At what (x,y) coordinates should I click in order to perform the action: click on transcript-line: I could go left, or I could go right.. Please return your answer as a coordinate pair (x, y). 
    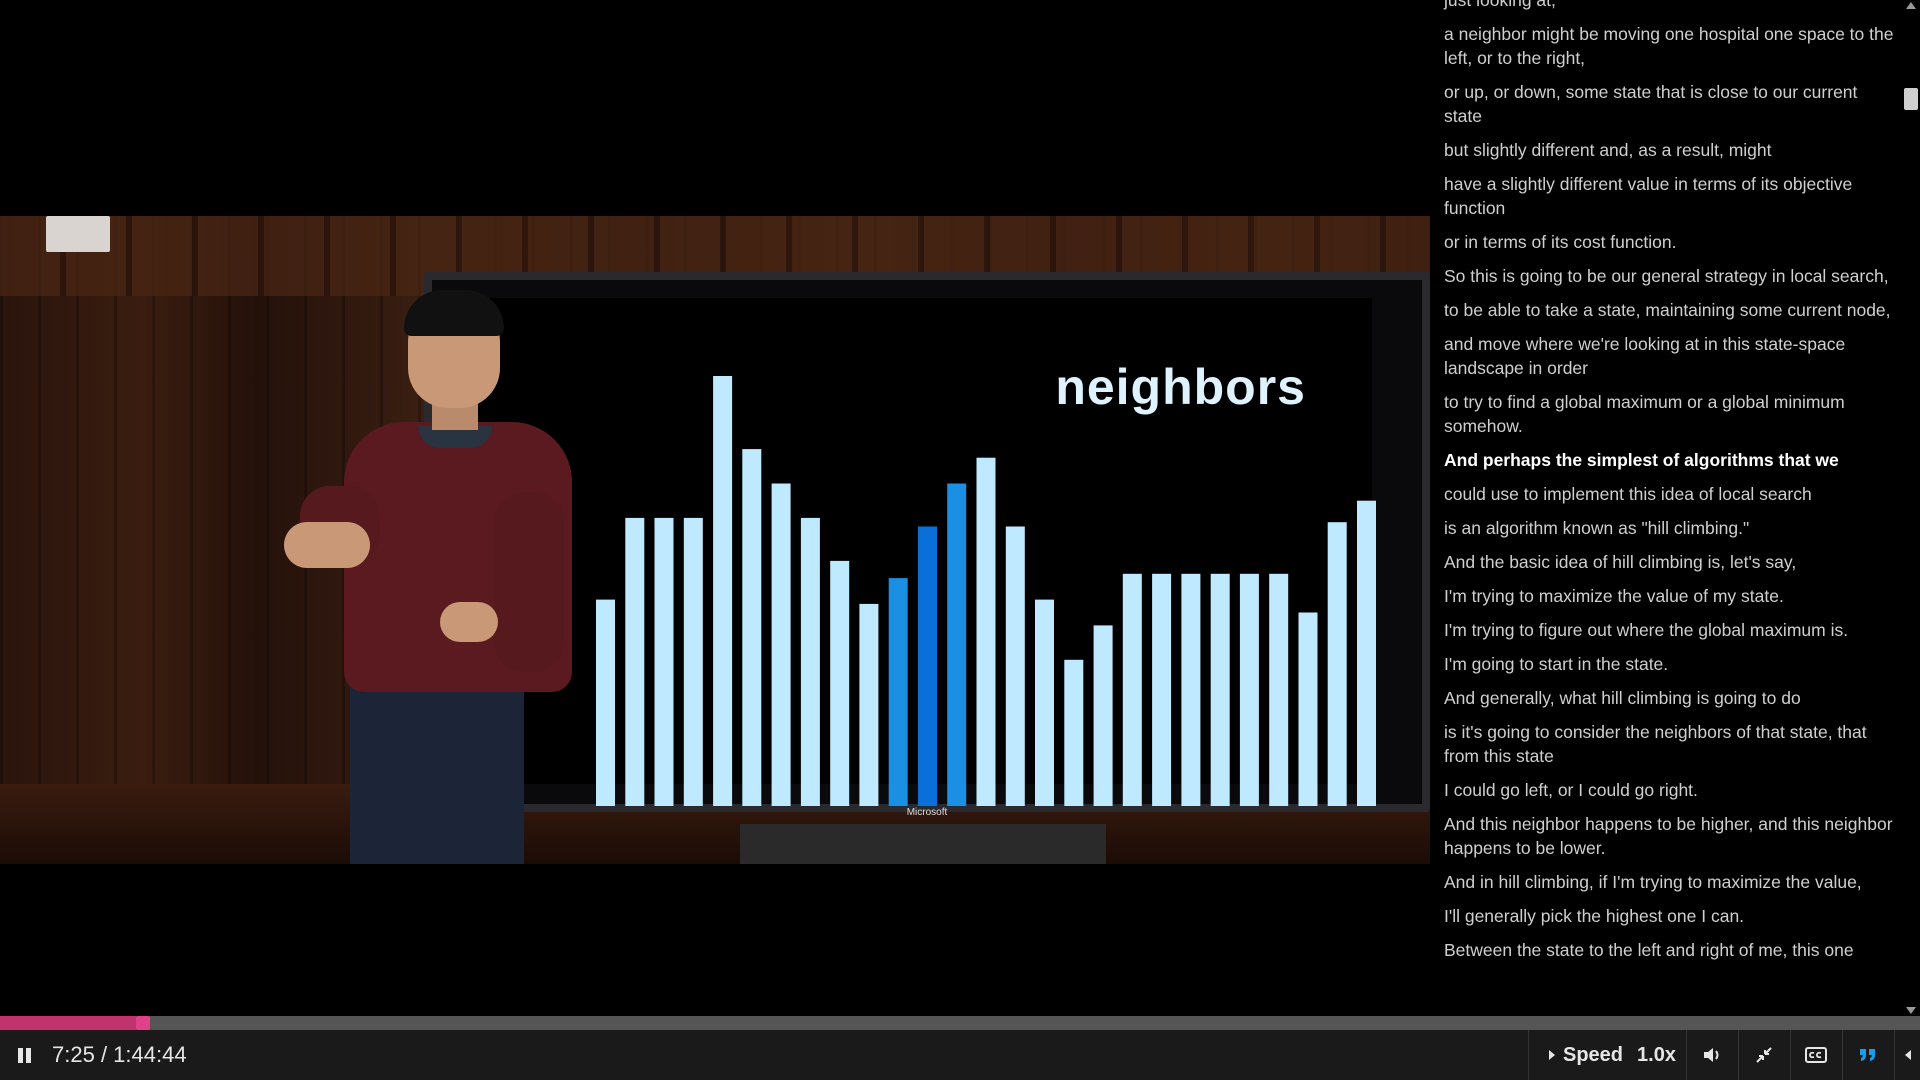
    Looking at the image, I should click on (1671, 790).